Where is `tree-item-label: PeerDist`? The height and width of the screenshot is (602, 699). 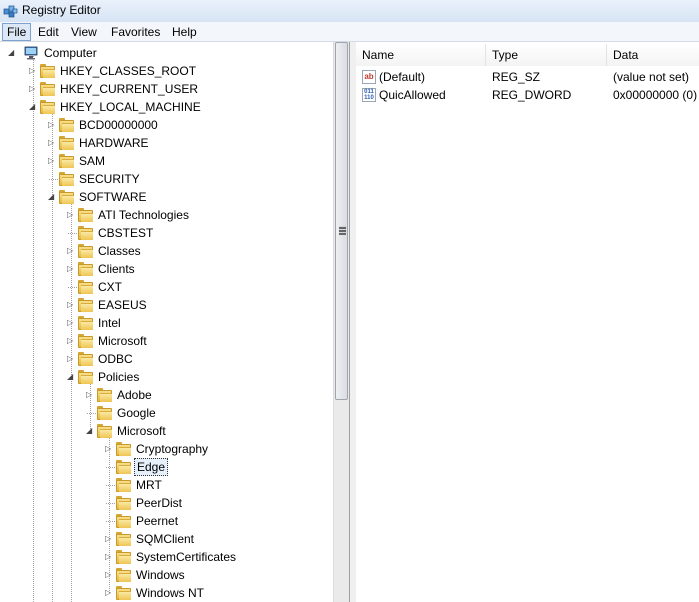 tree-item-label: PeerDist is located at coordinates (159, 503).